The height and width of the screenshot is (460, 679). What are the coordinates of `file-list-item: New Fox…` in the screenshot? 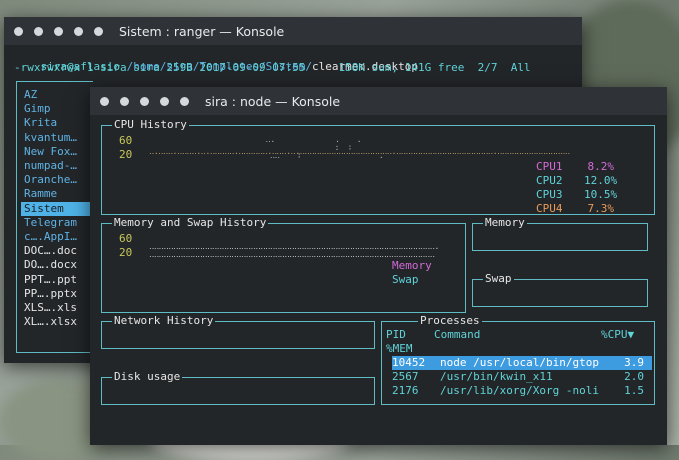 It's located at (56, 152).